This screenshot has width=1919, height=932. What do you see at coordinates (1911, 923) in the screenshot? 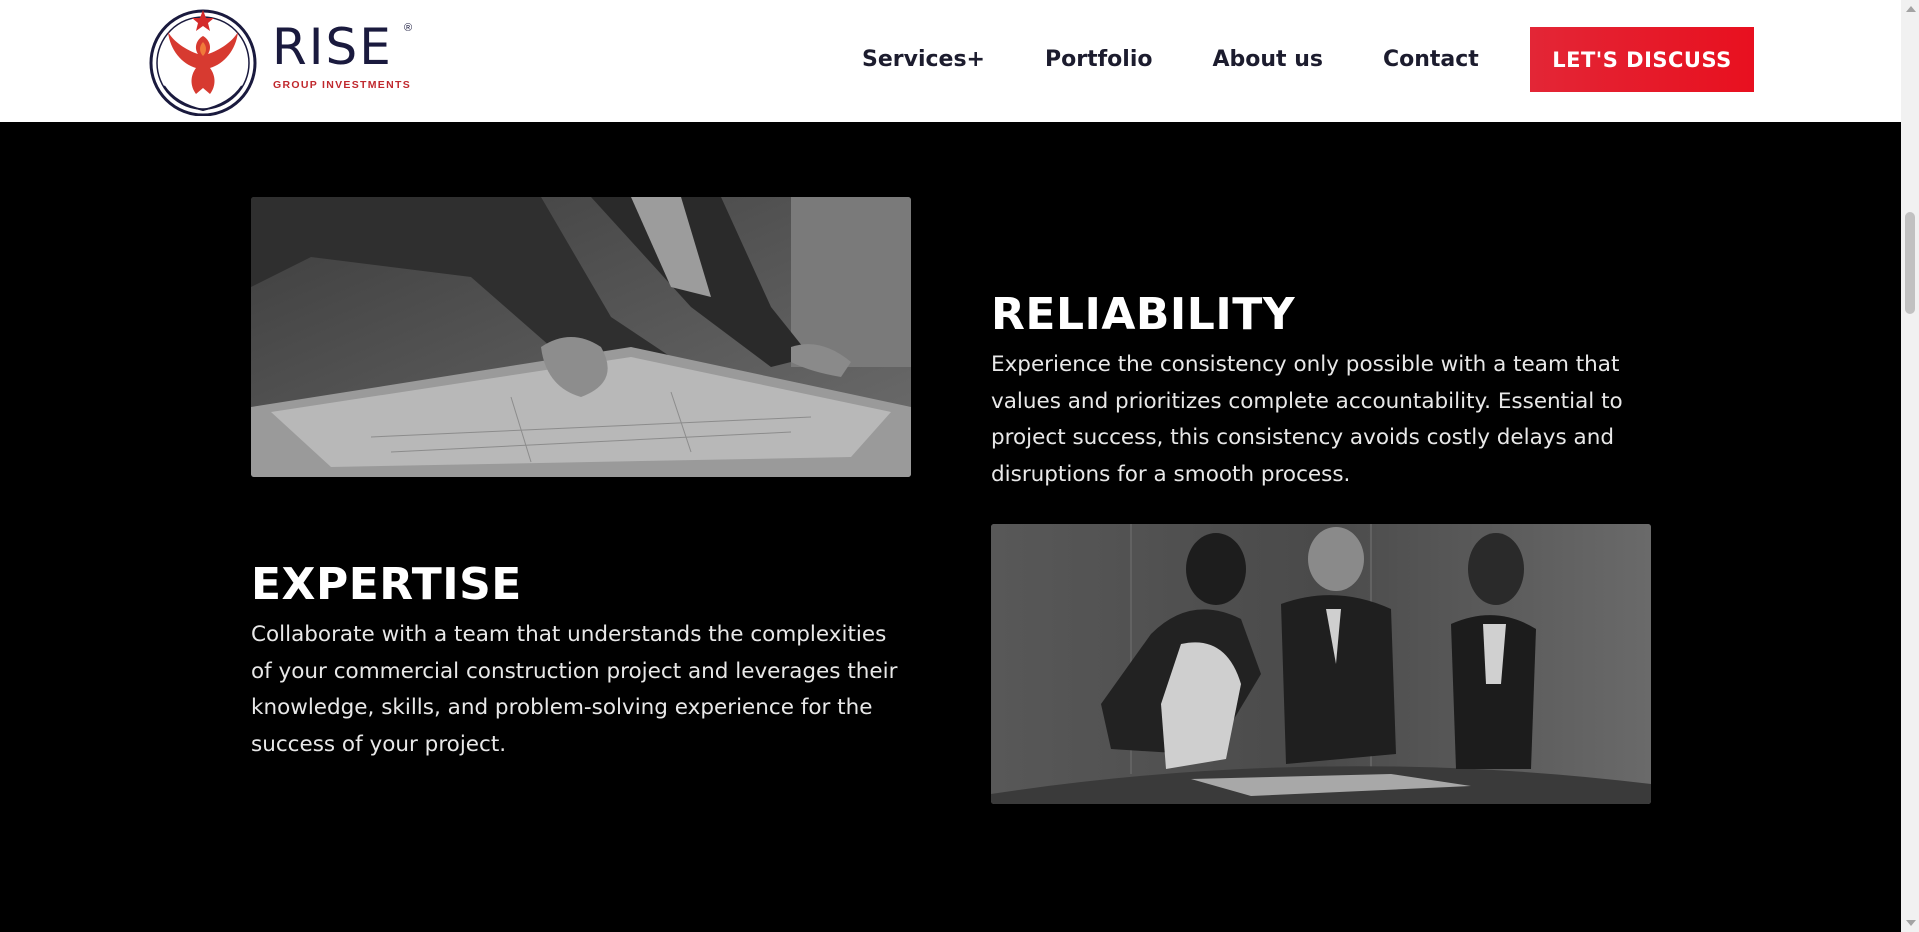
I see `scroll-down-icon` at bounding box center [1911, 923].